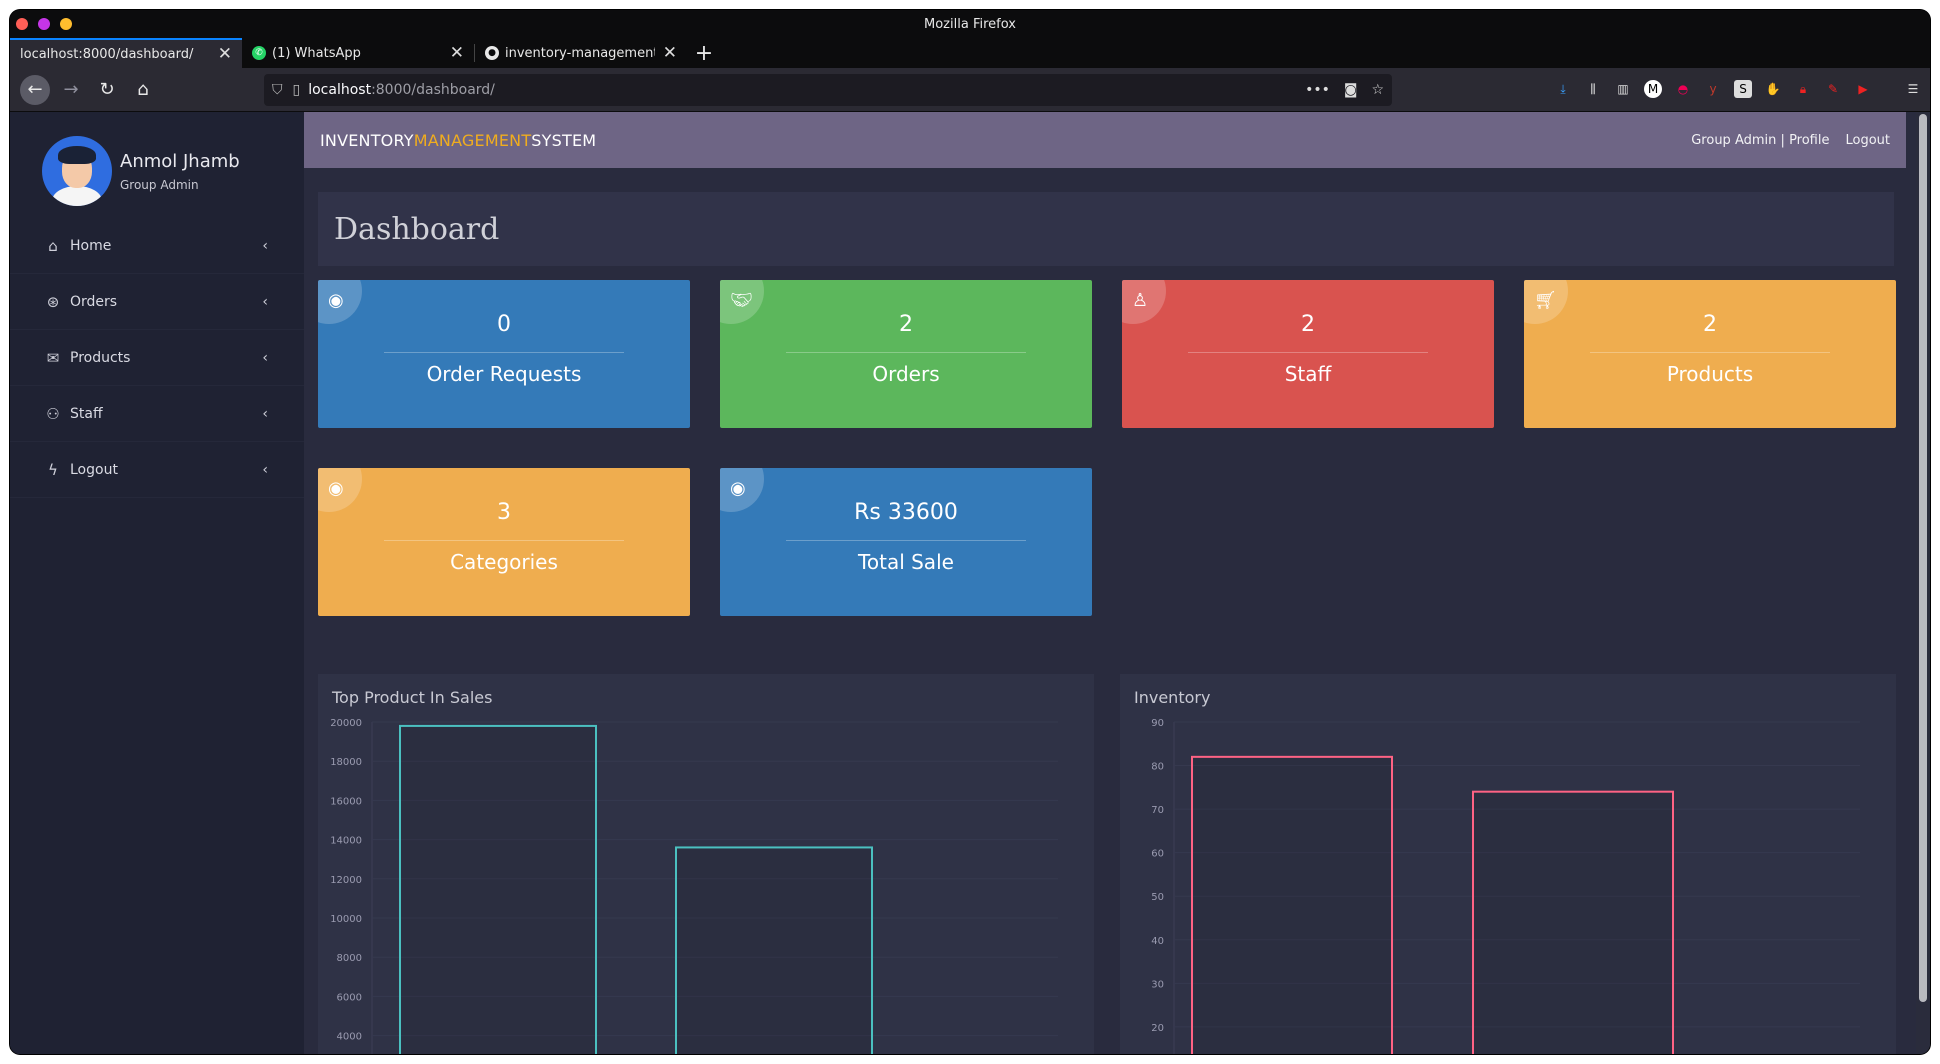  I want to click on sidebar-item-home: ⌂ Home ‹, so click(157, 246).